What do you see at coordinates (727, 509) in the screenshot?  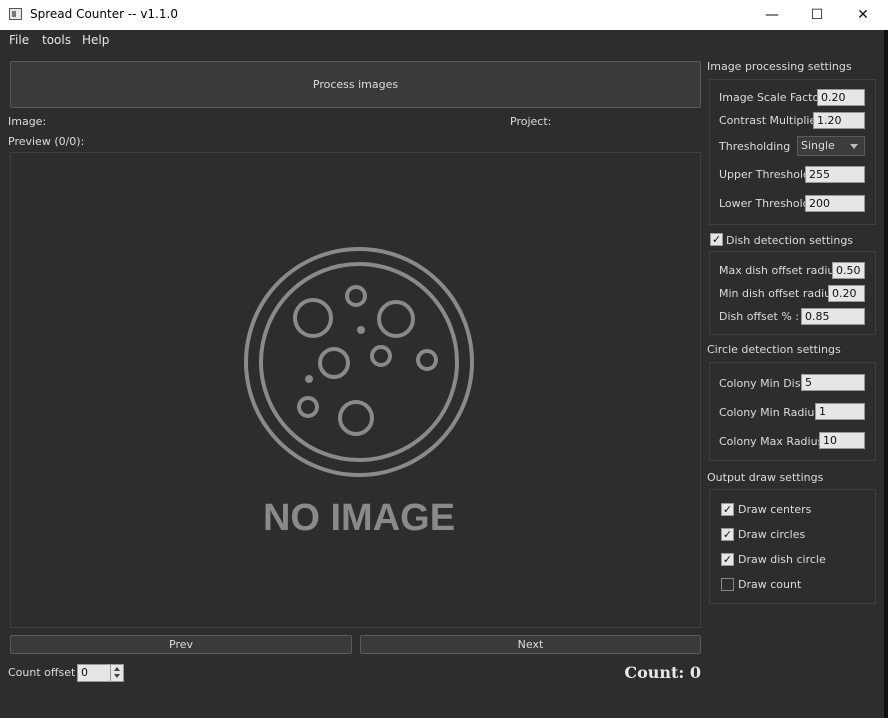 I see `draw-centers-checkbox: ✓` at bounding box center [727, 509].